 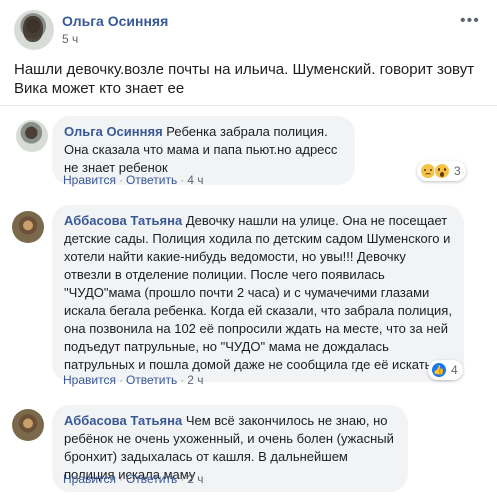 What do you see at coordinates (454, 370) in the screenshot?
I see `reaction-count: 4` at bounding box center [454, 370].